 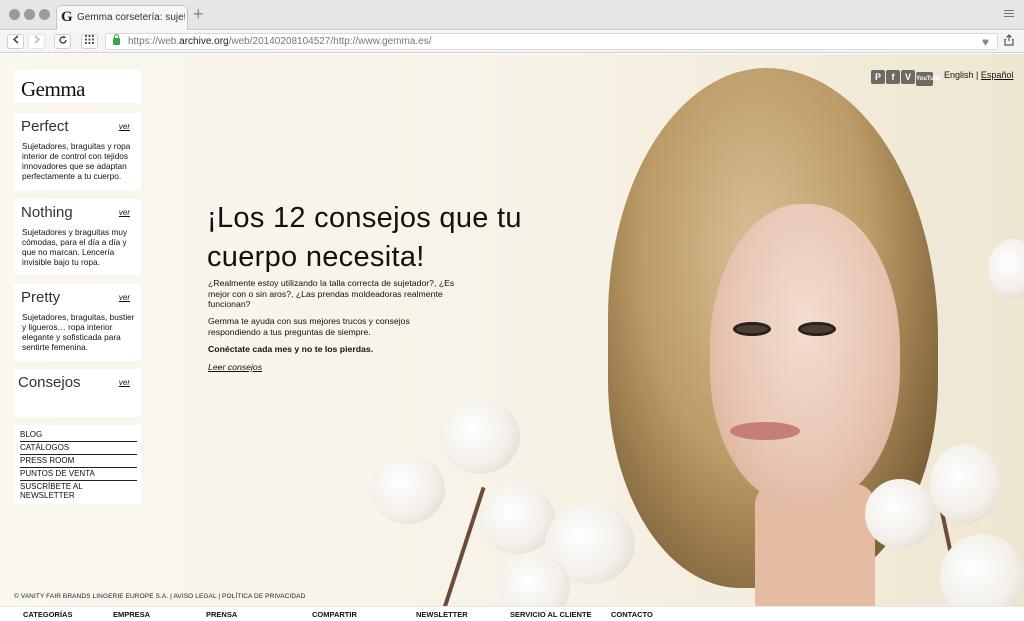 I want to click on forward-arrow-icon, so click(x=37, y=39).